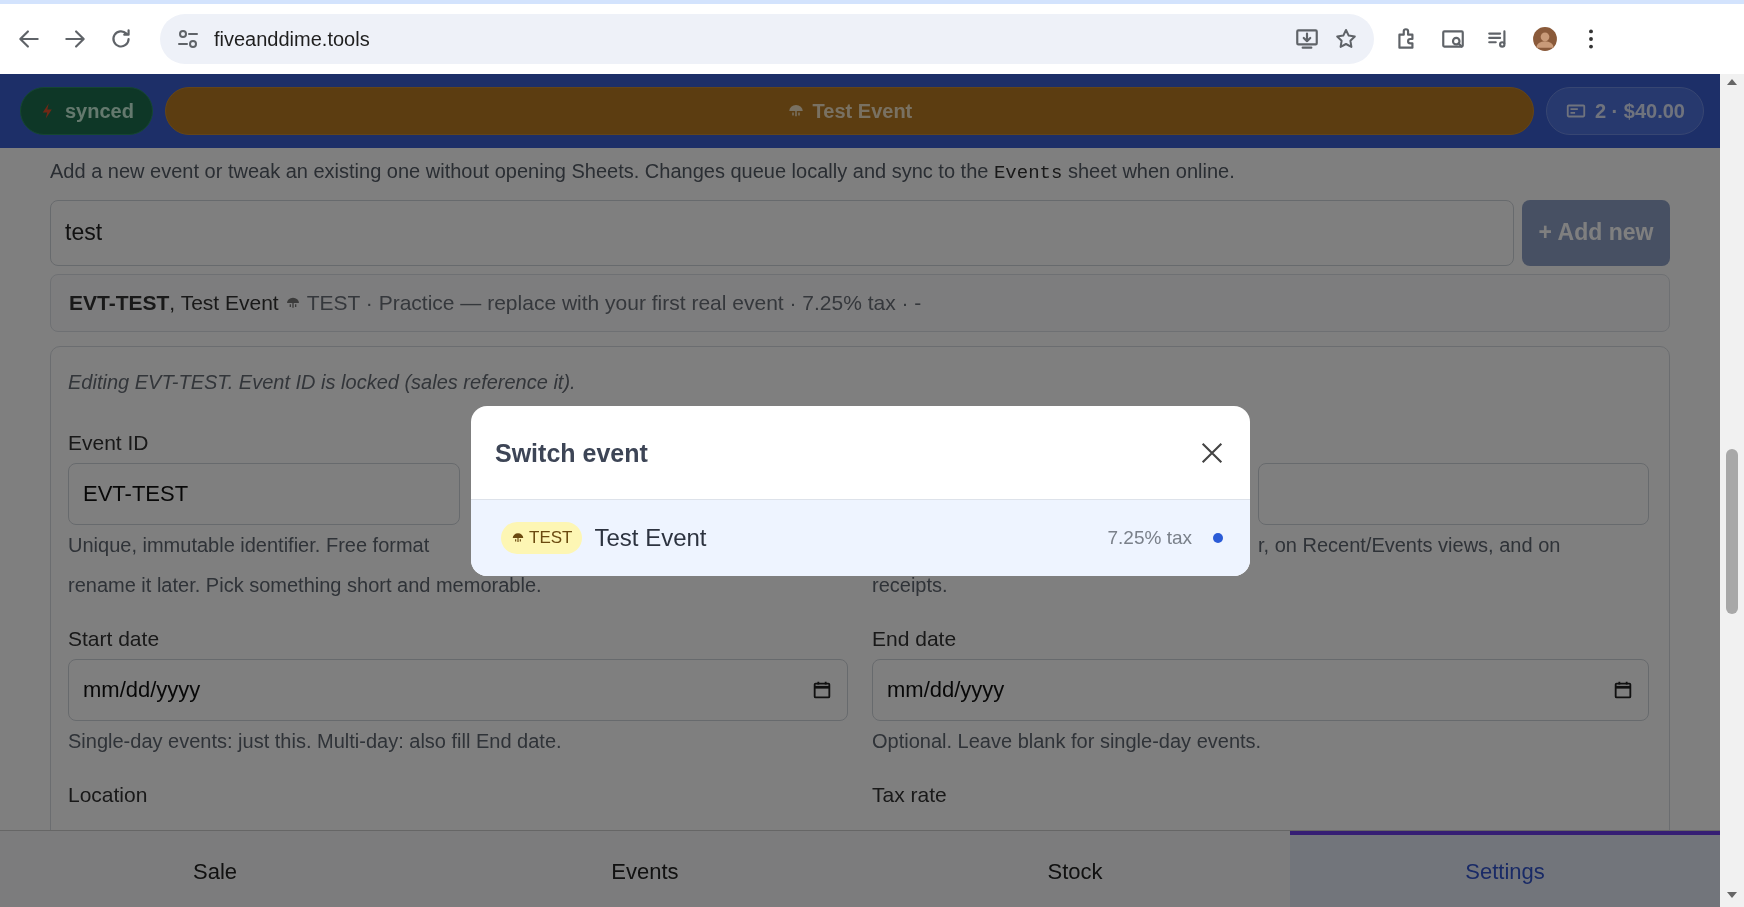 The height and width of the screenshot is (907, 1744). What do you see at coordinates (542, 538) in the screenshot?
I see `event-tag: TEST` at bounding box center [542, 538].